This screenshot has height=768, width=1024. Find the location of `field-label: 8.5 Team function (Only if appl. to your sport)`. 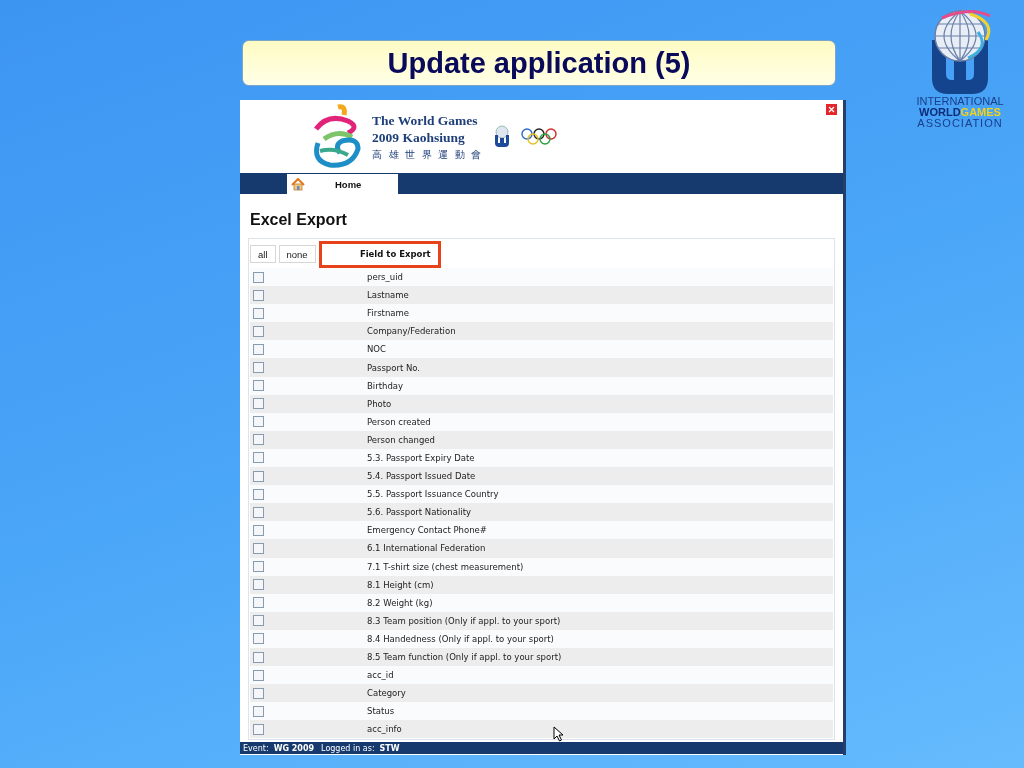

field-label: 8.5 Team function (Only if appl. to your sport) is located at coordinates (464, 657).